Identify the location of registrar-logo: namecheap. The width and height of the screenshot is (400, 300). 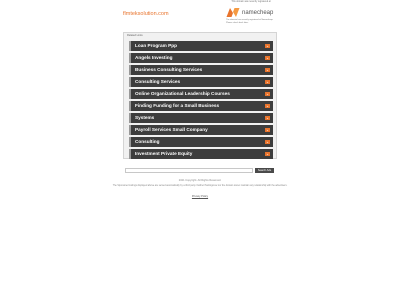
(251, 12).